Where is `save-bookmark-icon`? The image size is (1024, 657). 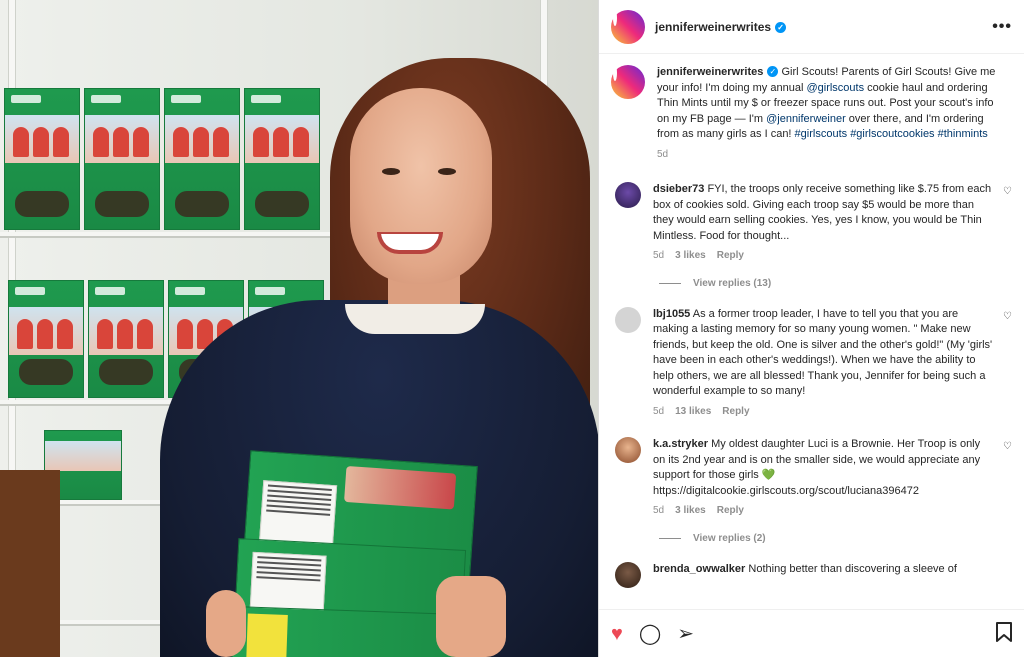 save-bookmark-icon is located at coordinates (1004, 633).